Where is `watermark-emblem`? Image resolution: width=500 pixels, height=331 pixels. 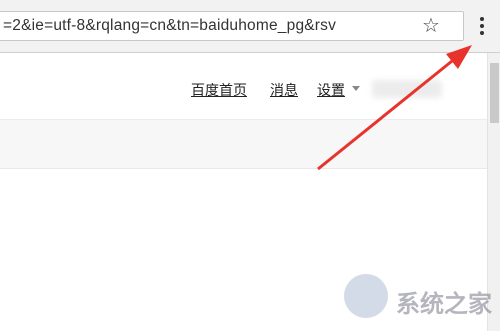
watermark-emblem is located at coordinates (366, 296).